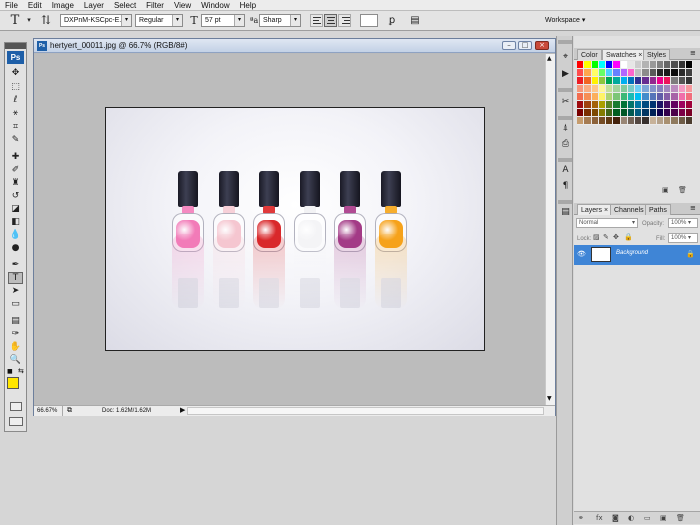 The image size is (700, 525). I want to click on healing-brush-tool-icon: ✚, so click(15, 157).